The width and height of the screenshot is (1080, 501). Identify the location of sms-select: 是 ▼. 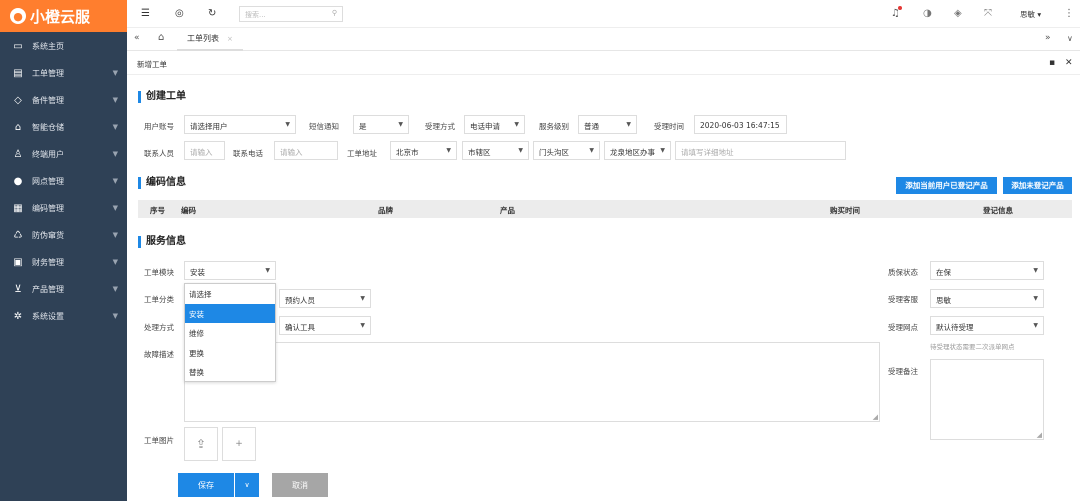
(381, 124).